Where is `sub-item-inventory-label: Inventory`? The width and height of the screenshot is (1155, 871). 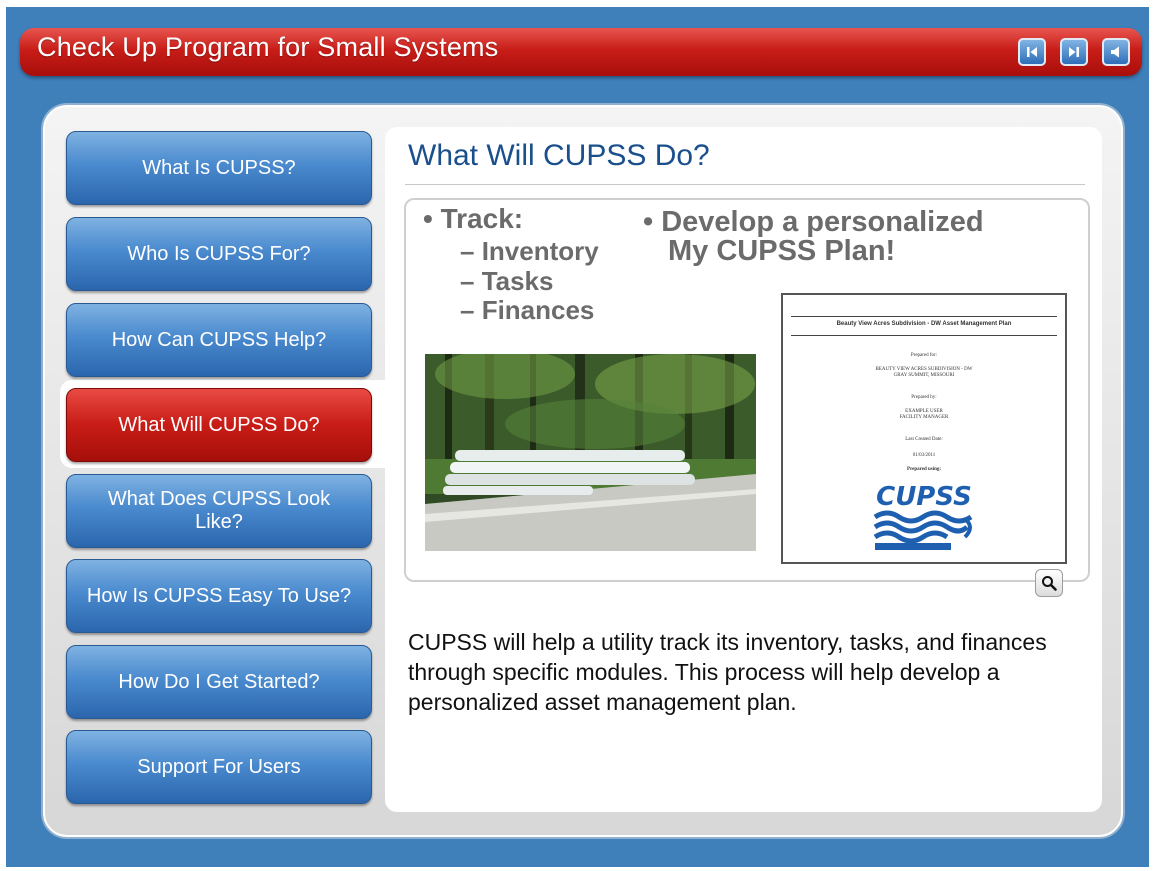
sub-item-inventory-label: Inventory is located at coordinates (540, 251).